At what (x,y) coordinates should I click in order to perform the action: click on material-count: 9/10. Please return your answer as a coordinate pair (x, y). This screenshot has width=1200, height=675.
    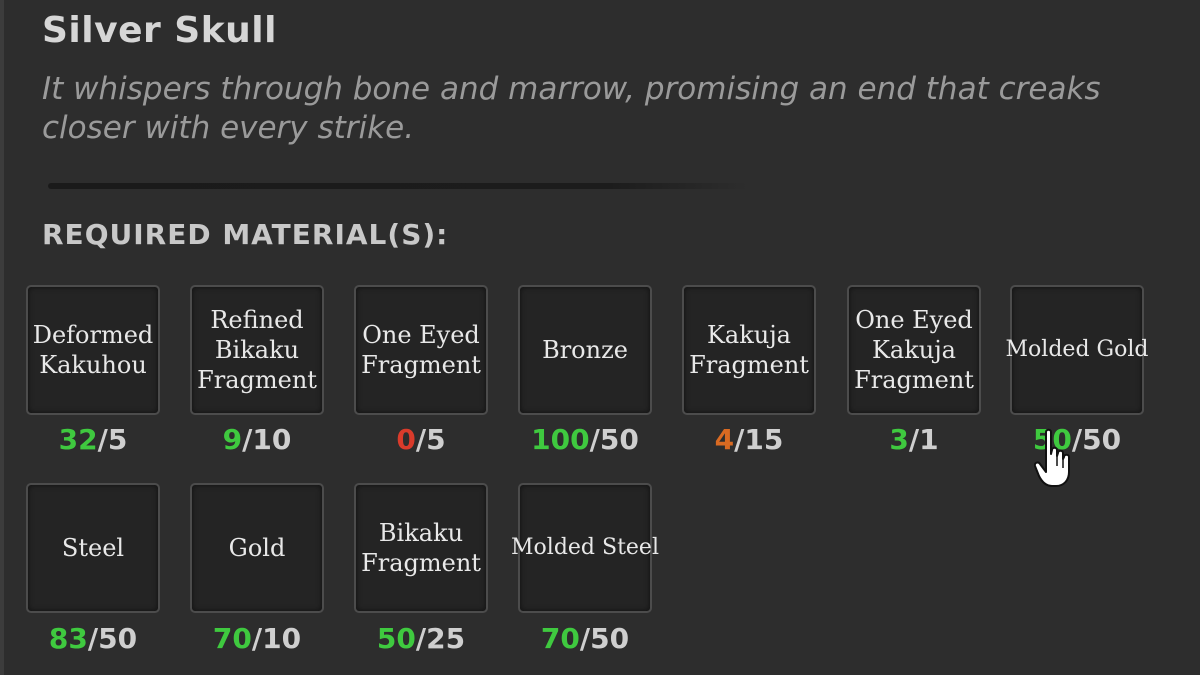
    Looking at the image, I should click on (257, 439).